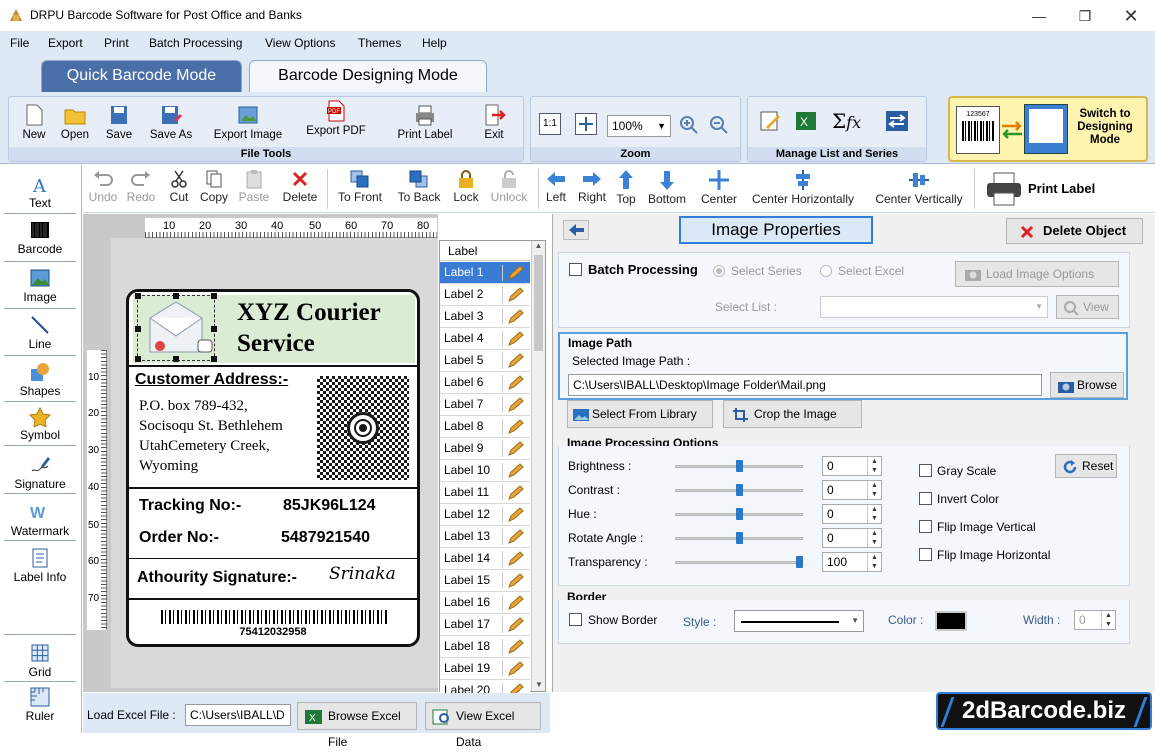 Image resolution: width=1155 pixels, height=755 pixels. I want to click on linear-barcode, so click(274, 617).